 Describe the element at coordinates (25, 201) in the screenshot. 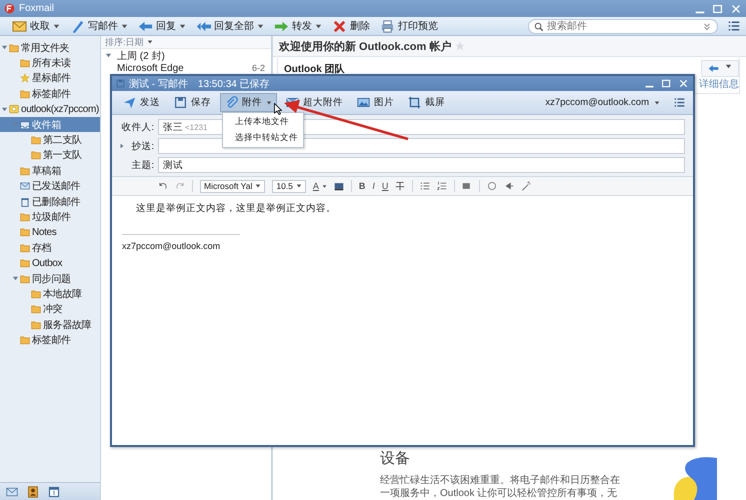

I see `trash-icon` at that location.